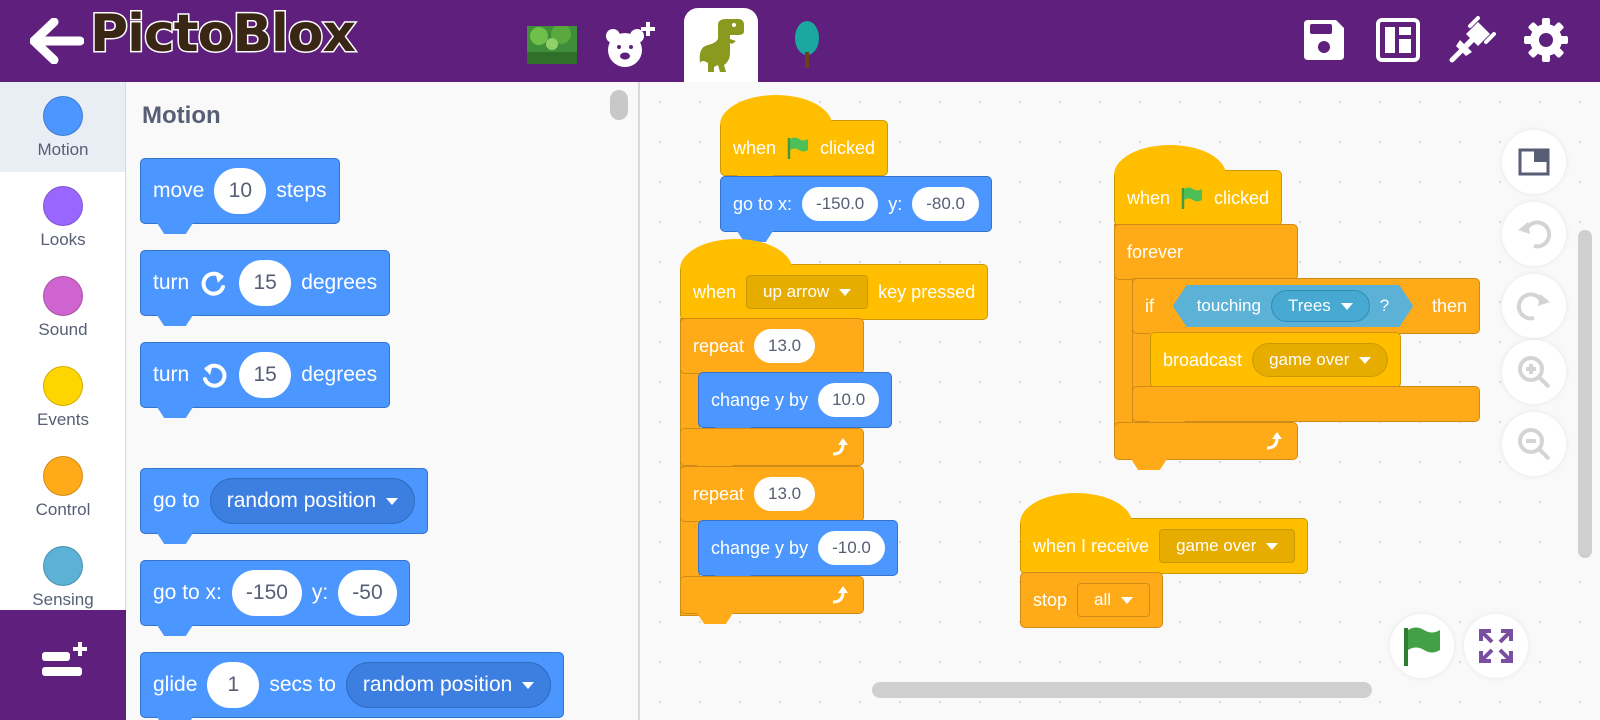 Image resolution: width=1600 pixels, height=720 pixels. Describe the element at coordinates (62, 571) in the screenshot. I see `category-sensing: Sensing` at that location.